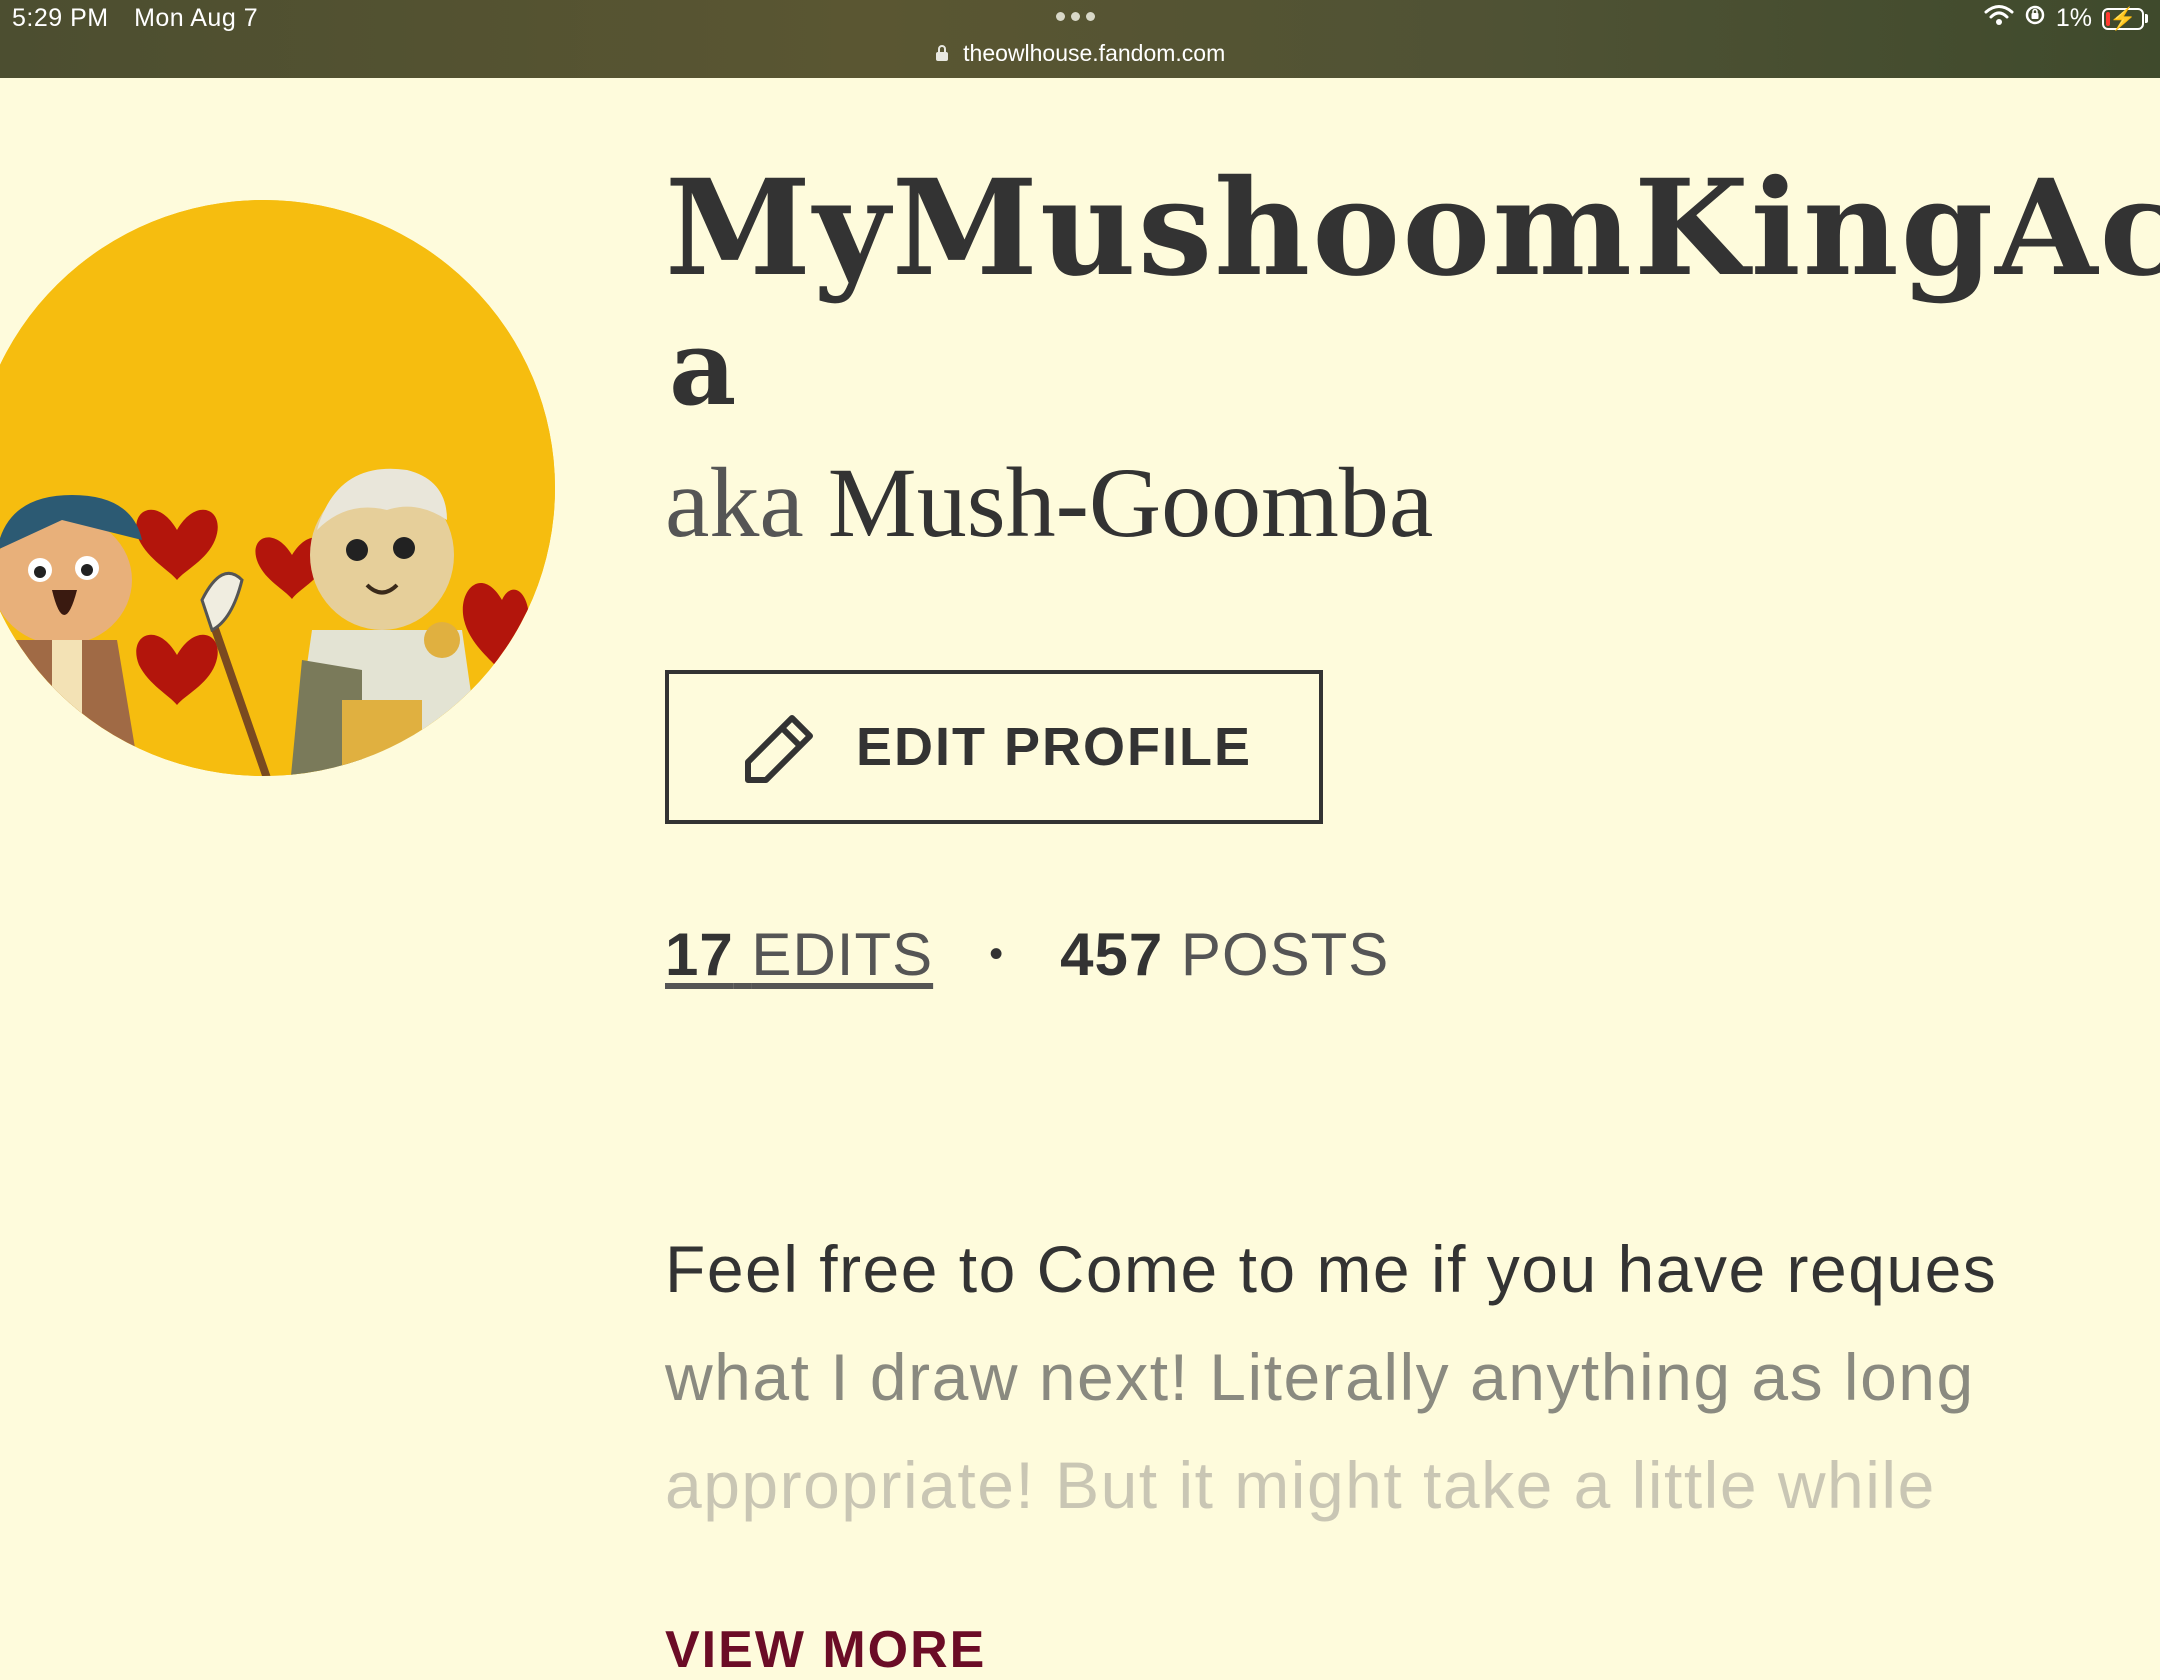 This screenshot has height=1680, width=2160. What do you see at coordinates (825, 1650) in the screenshot?
I see `view-more-link: VIEW MORE` at bounding box center [825, 1650].